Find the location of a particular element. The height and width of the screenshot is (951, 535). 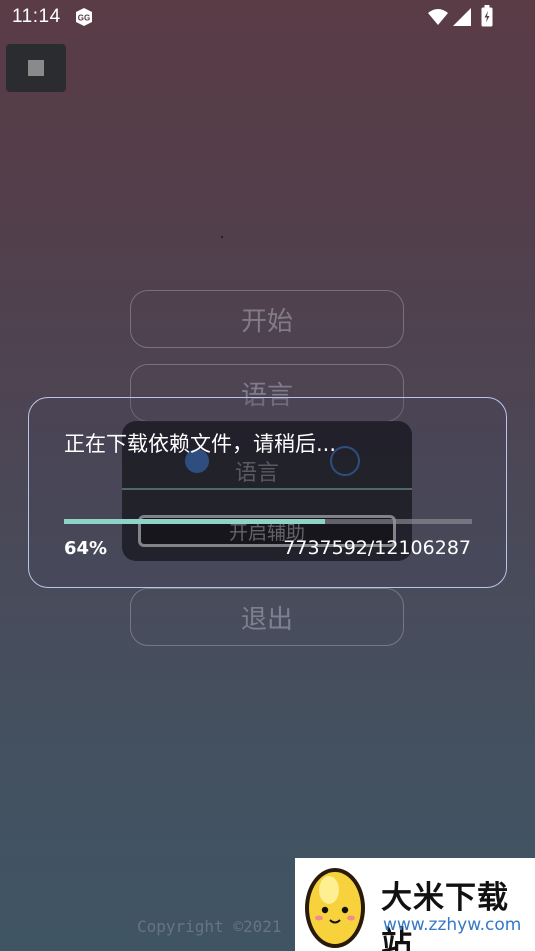

watermark: 大米下载站 www.zzhyw.com is located at coordinates (415, 904).